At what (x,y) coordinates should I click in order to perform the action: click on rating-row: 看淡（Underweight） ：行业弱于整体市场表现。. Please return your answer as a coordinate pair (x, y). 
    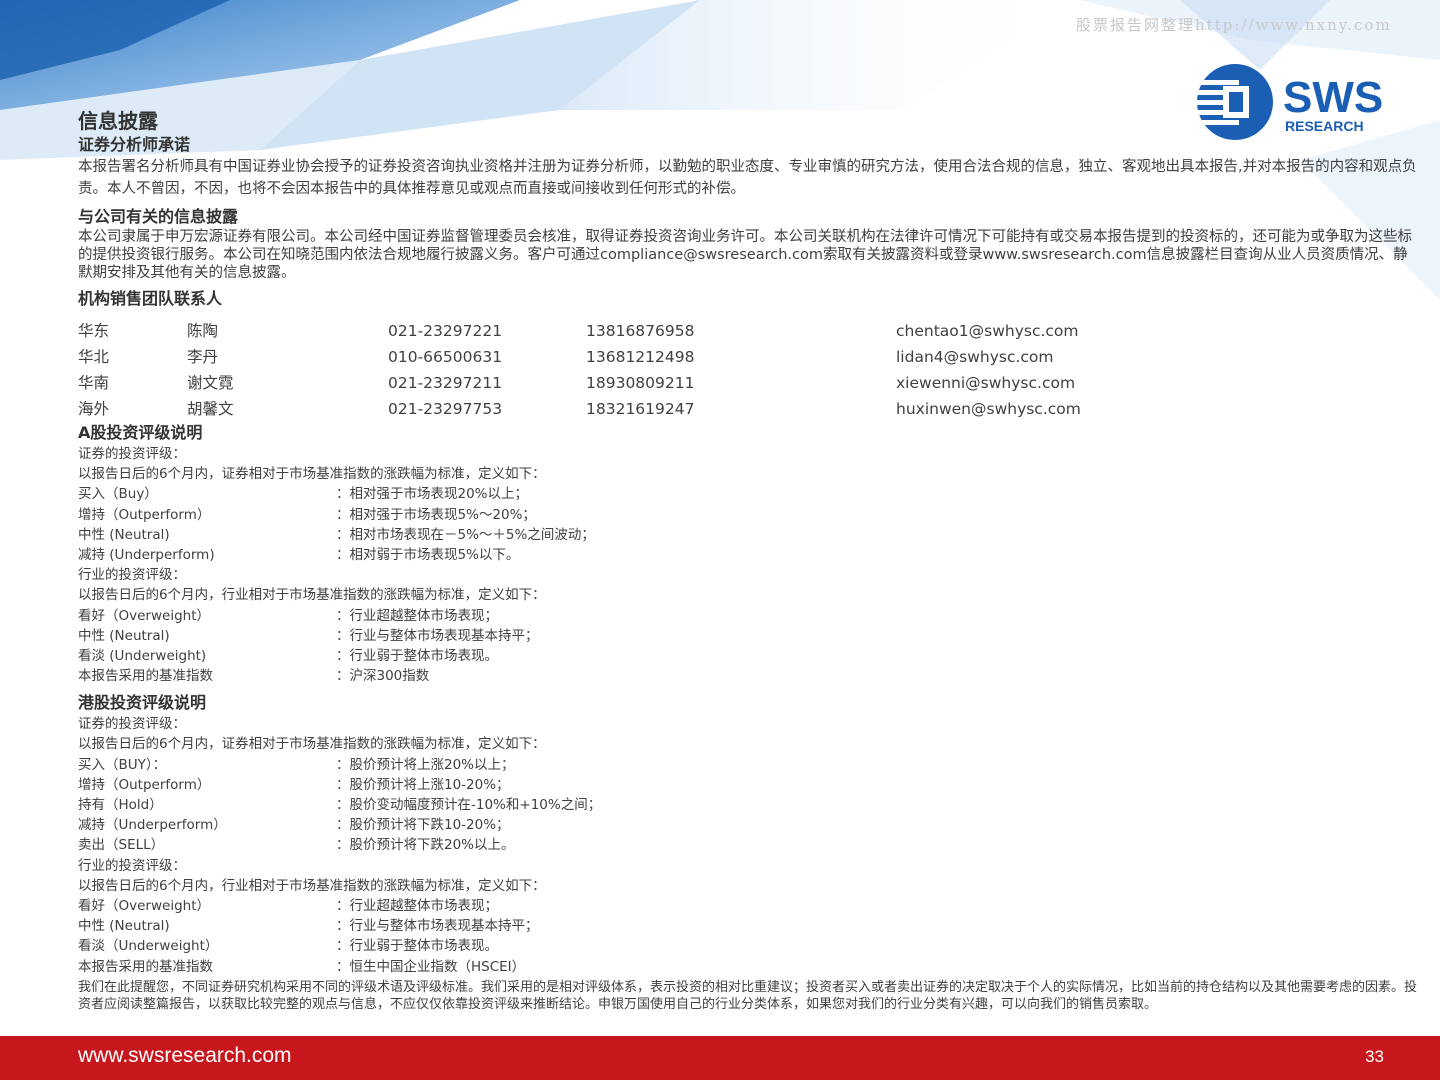
    Looking at the image, I should click on (288, 946).